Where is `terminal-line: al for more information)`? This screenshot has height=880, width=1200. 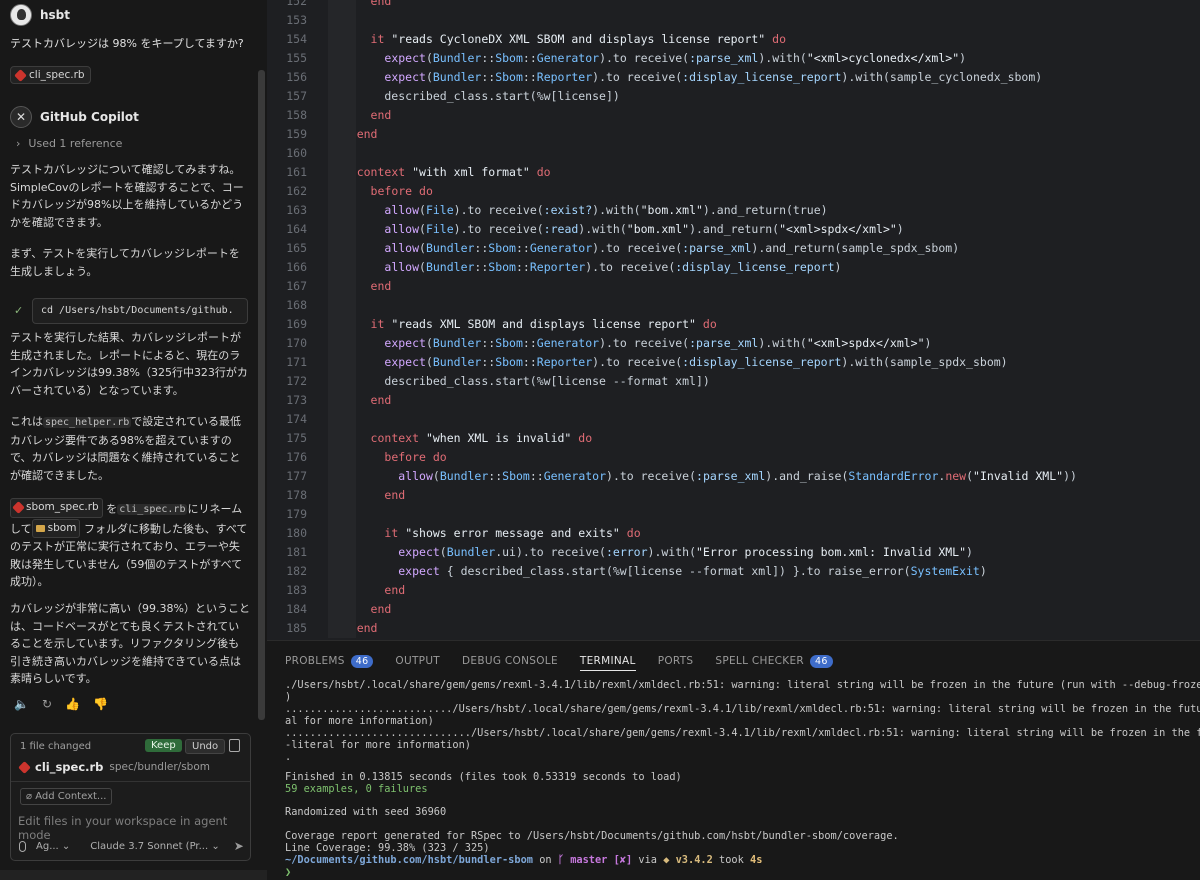
terminal-line: al for more information) is located at coordinates (359, 721).